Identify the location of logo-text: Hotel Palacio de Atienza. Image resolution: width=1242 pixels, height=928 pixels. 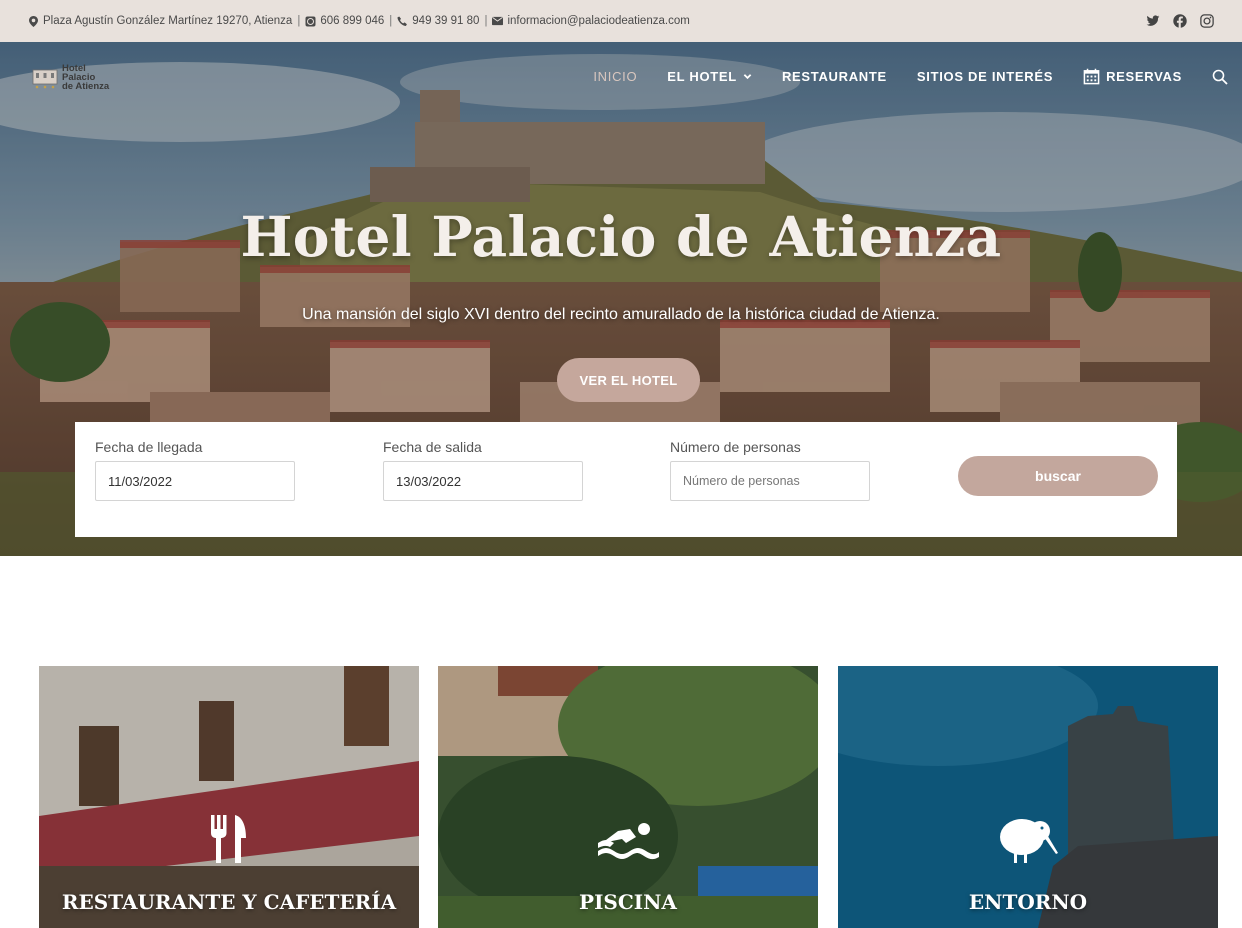
(86, 77).